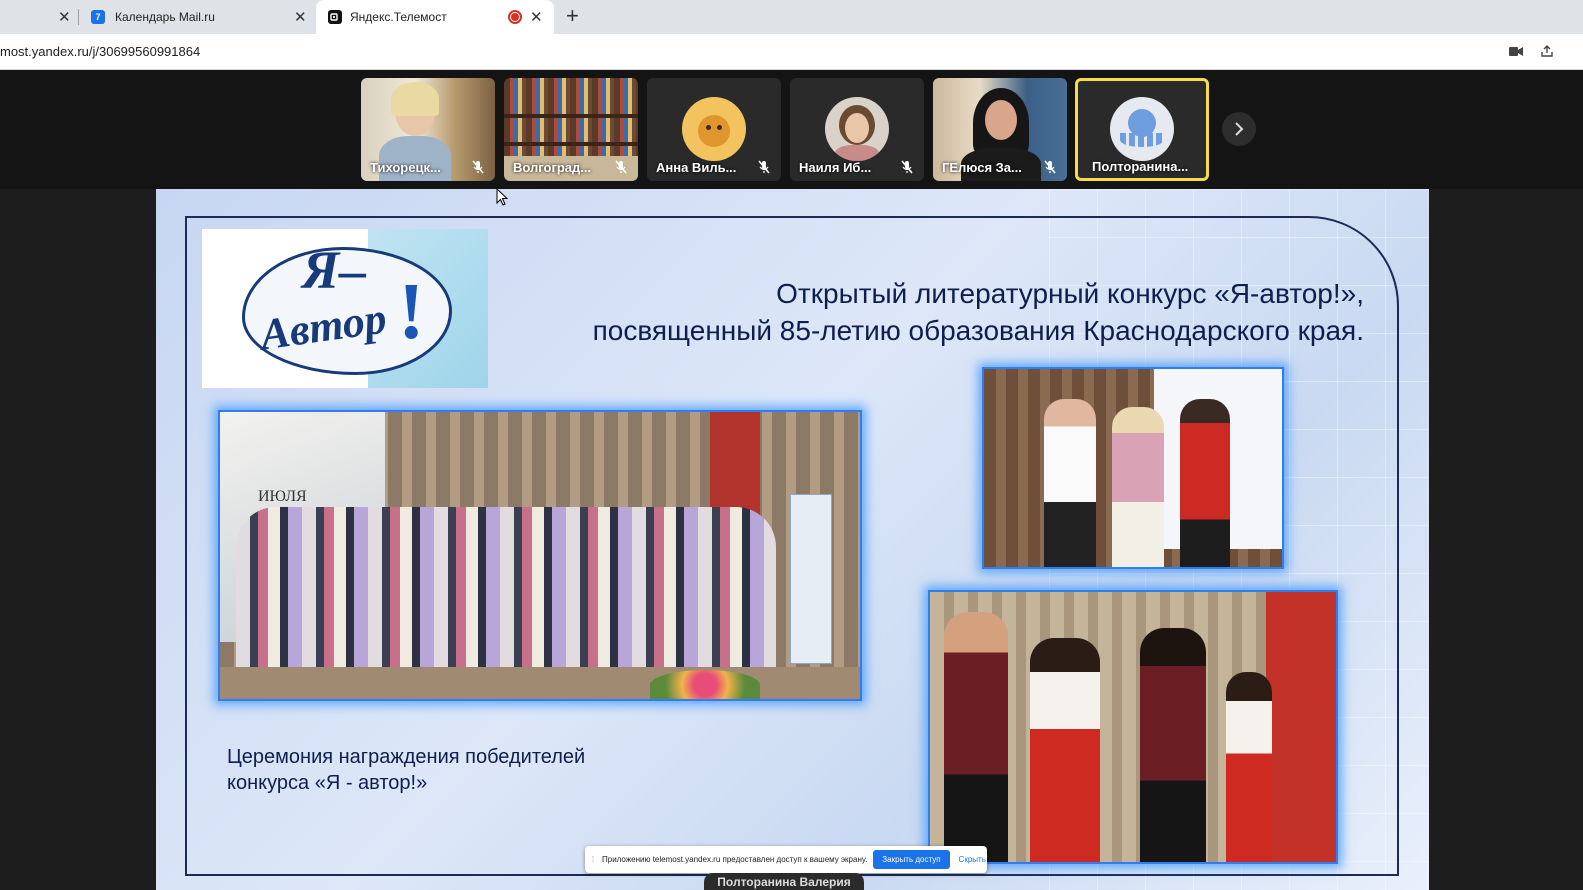 The height and width of the screenshot is (890, 1583). Describe the element at coordinates (415, 99) in the screenshot. I see `hair-shape` at that location.